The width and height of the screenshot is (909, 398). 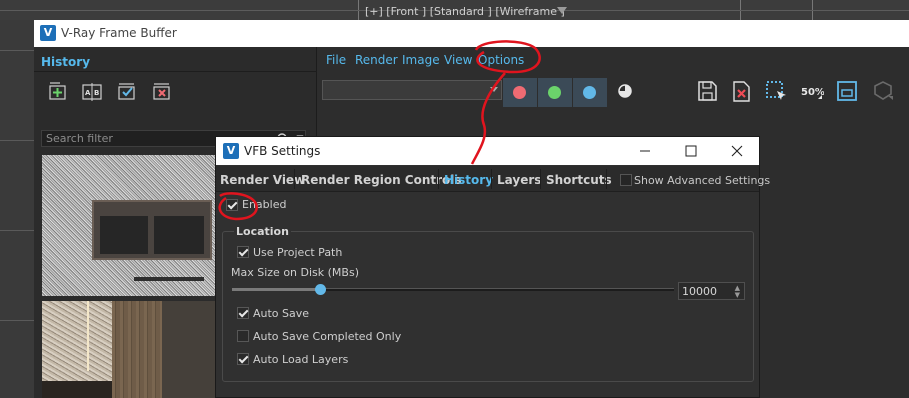 I want to click on menu-image: Image, so click(x=421, y=60).